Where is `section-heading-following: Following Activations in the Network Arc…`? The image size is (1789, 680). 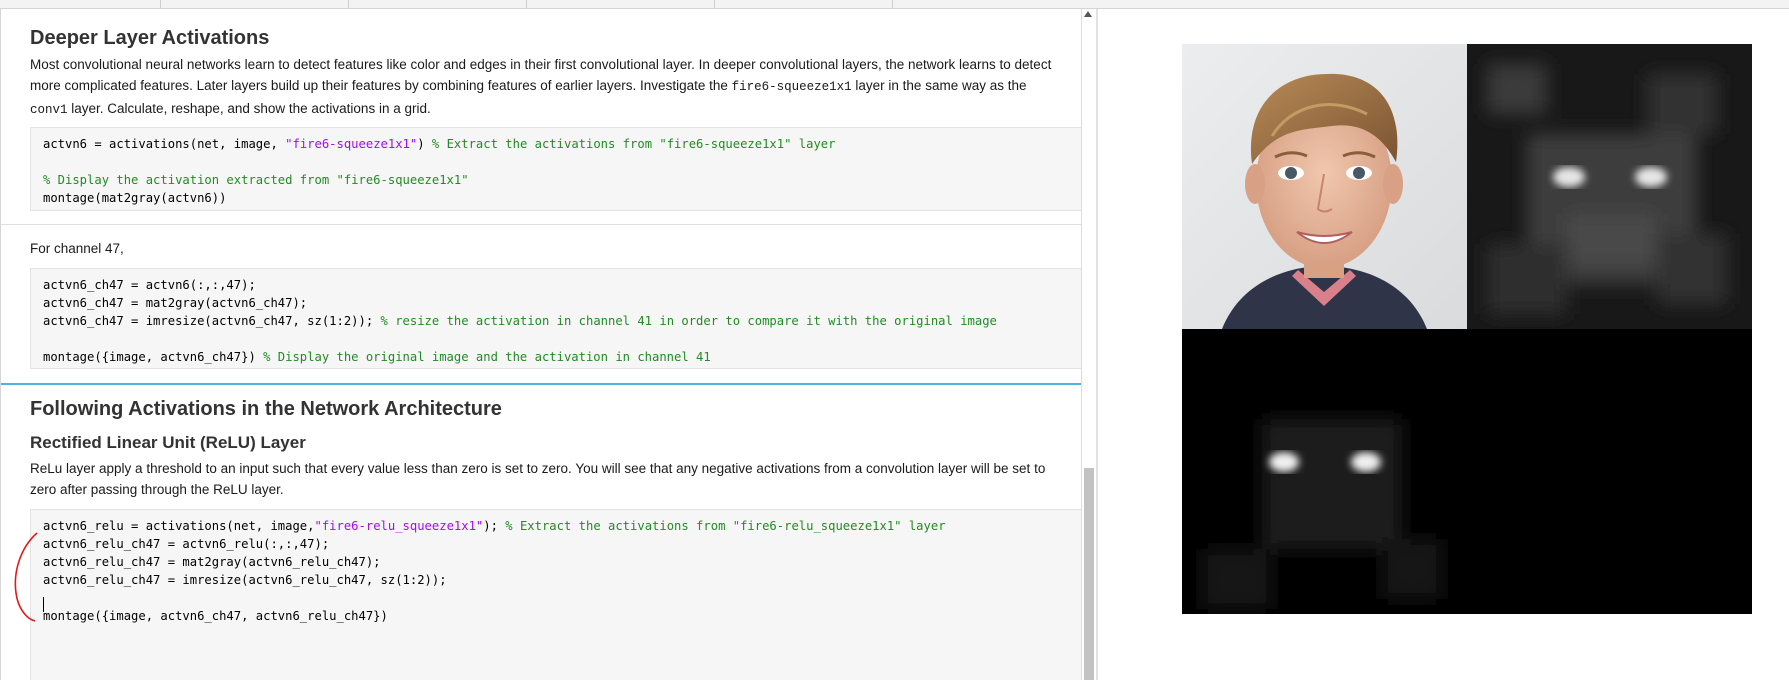 section-heading-following: Following Activations in the Network Arc… is located at coordinates (266, 409).